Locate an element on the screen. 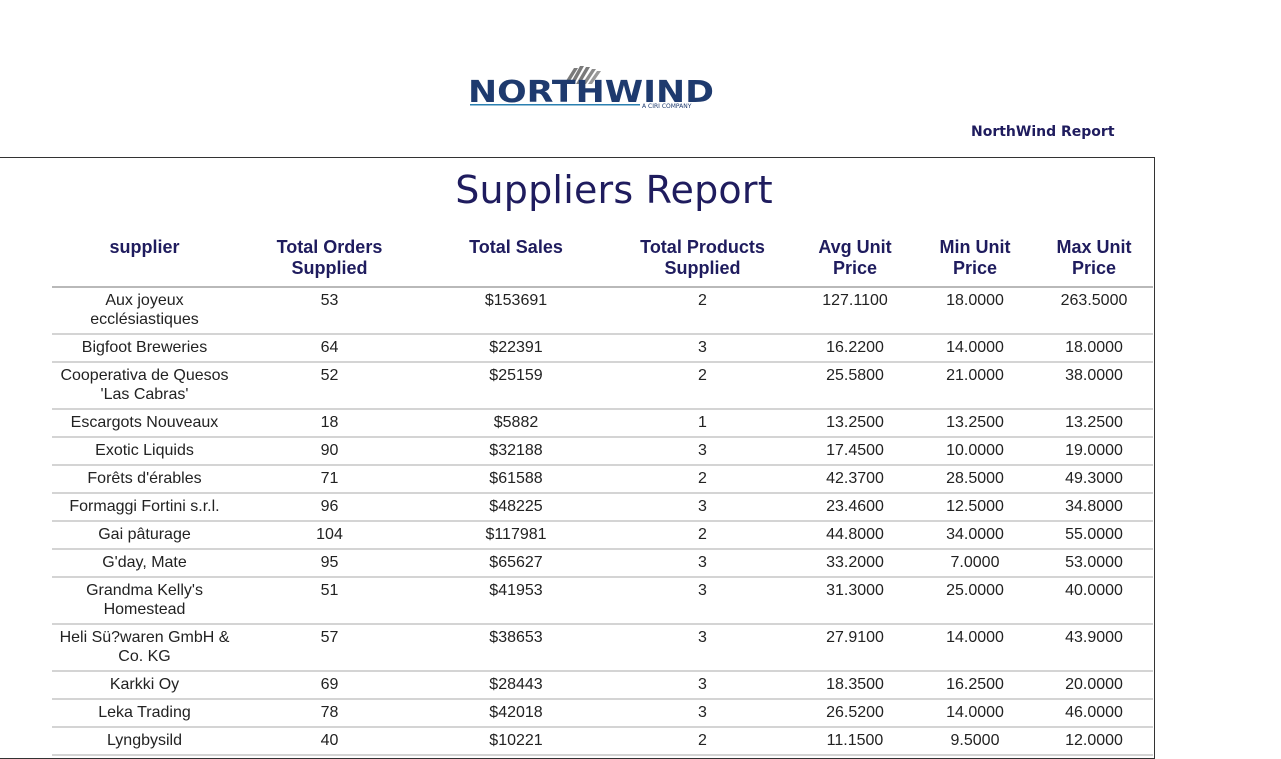 This screenshot has width=1281, height=759. total-sales-cell: $41953 is located at coordinates (516, 601).